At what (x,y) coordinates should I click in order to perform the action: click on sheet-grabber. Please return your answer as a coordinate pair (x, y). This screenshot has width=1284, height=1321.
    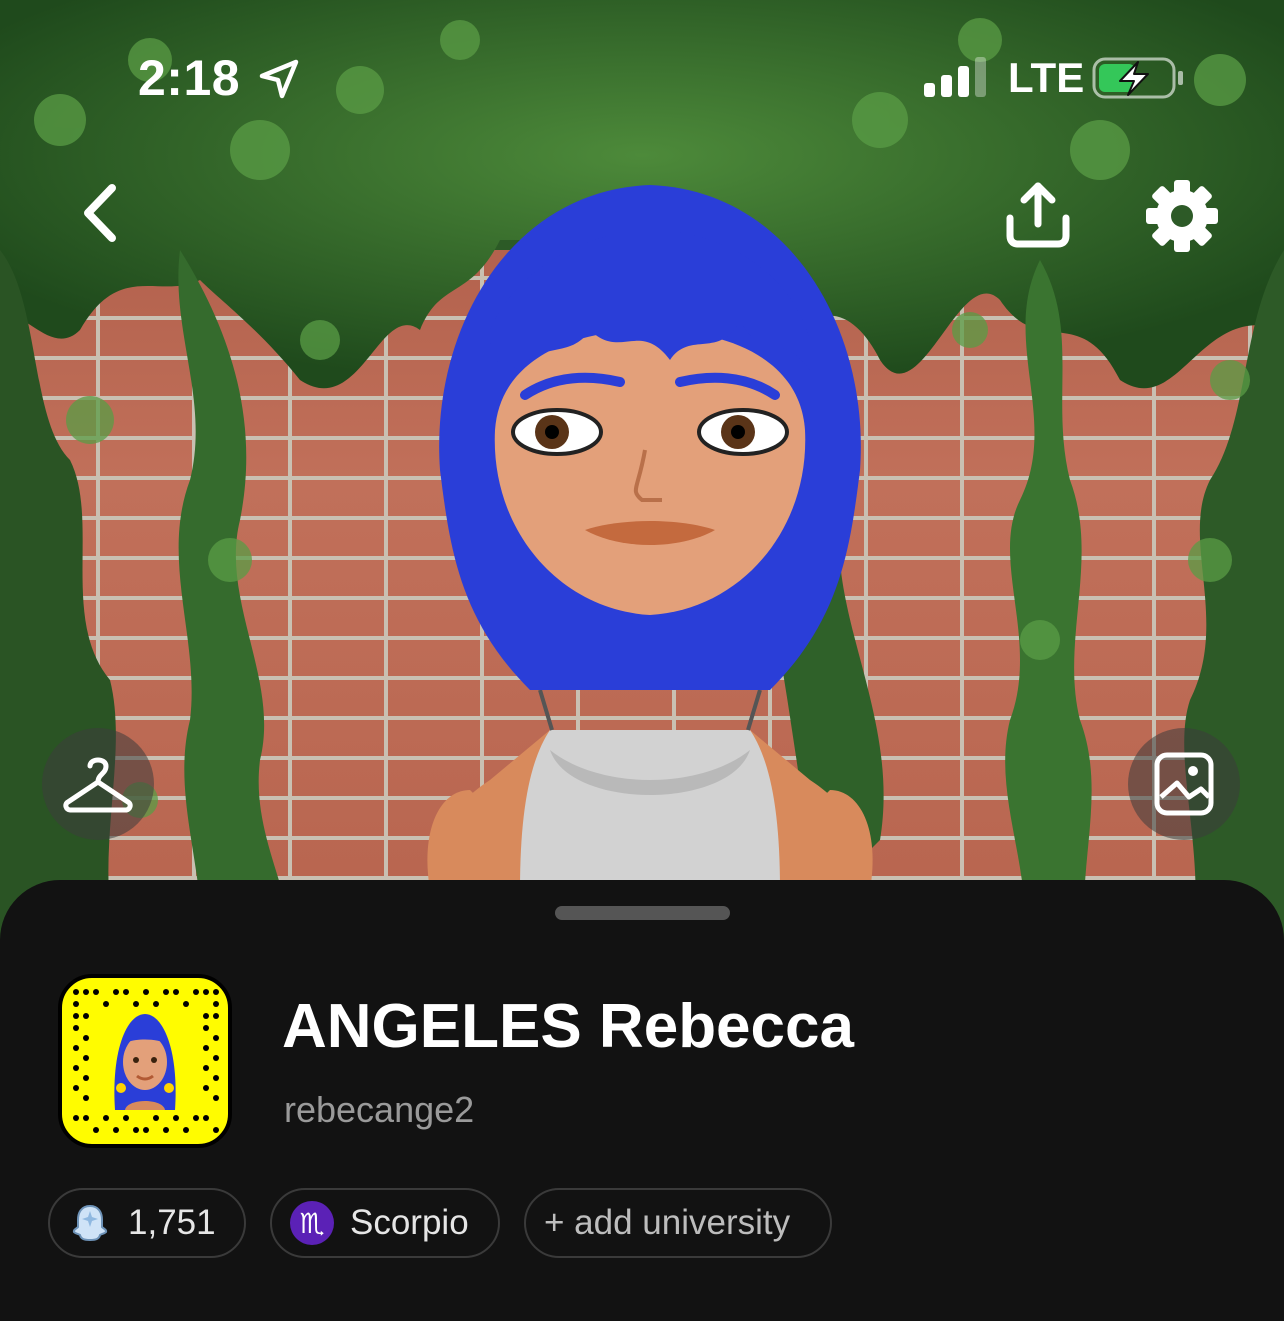
    Looking at the image, I should click on (642, 913).